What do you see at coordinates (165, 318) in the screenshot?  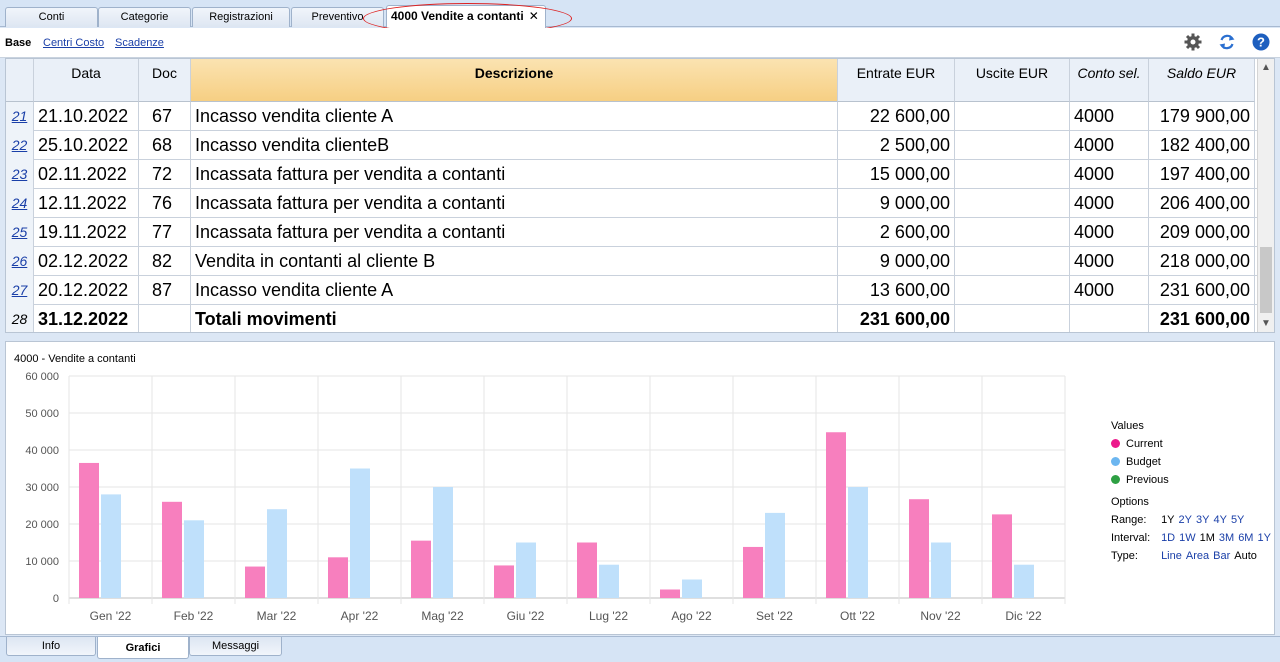 I see `cell-doc` at bounding box center [165, 318].